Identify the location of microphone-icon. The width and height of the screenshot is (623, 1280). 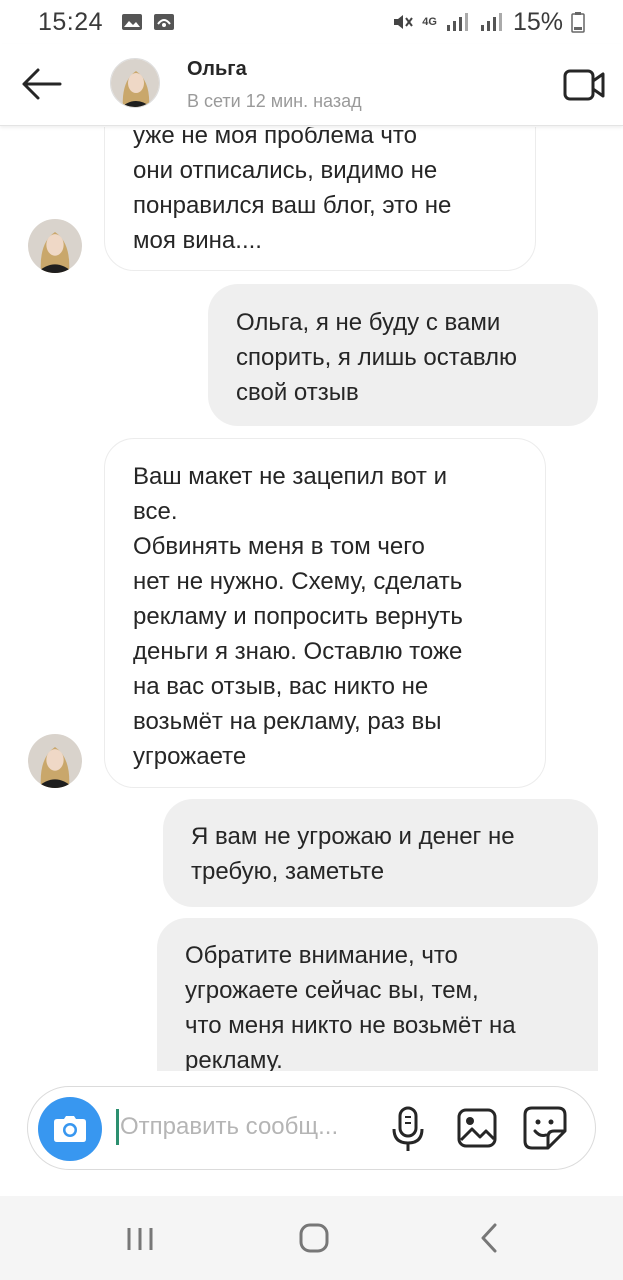
(408, 1128).